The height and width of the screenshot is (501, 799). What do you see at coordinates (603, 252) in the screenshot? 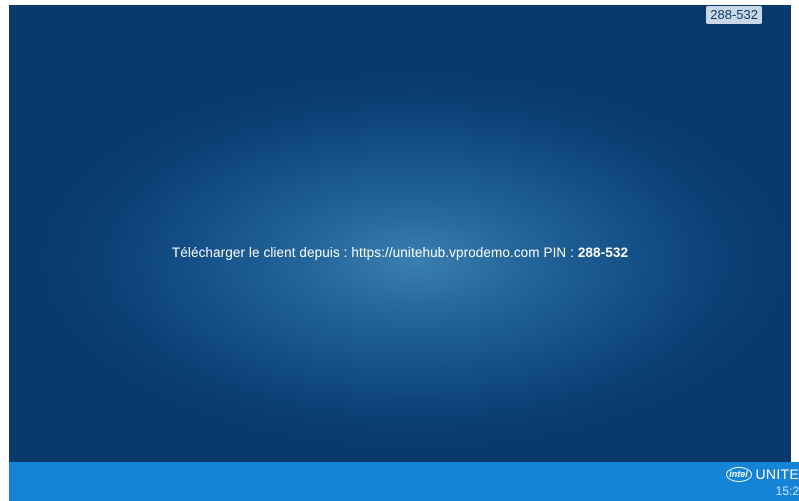
I see `pin-value: 288-532` at bounding box center [603, 252].